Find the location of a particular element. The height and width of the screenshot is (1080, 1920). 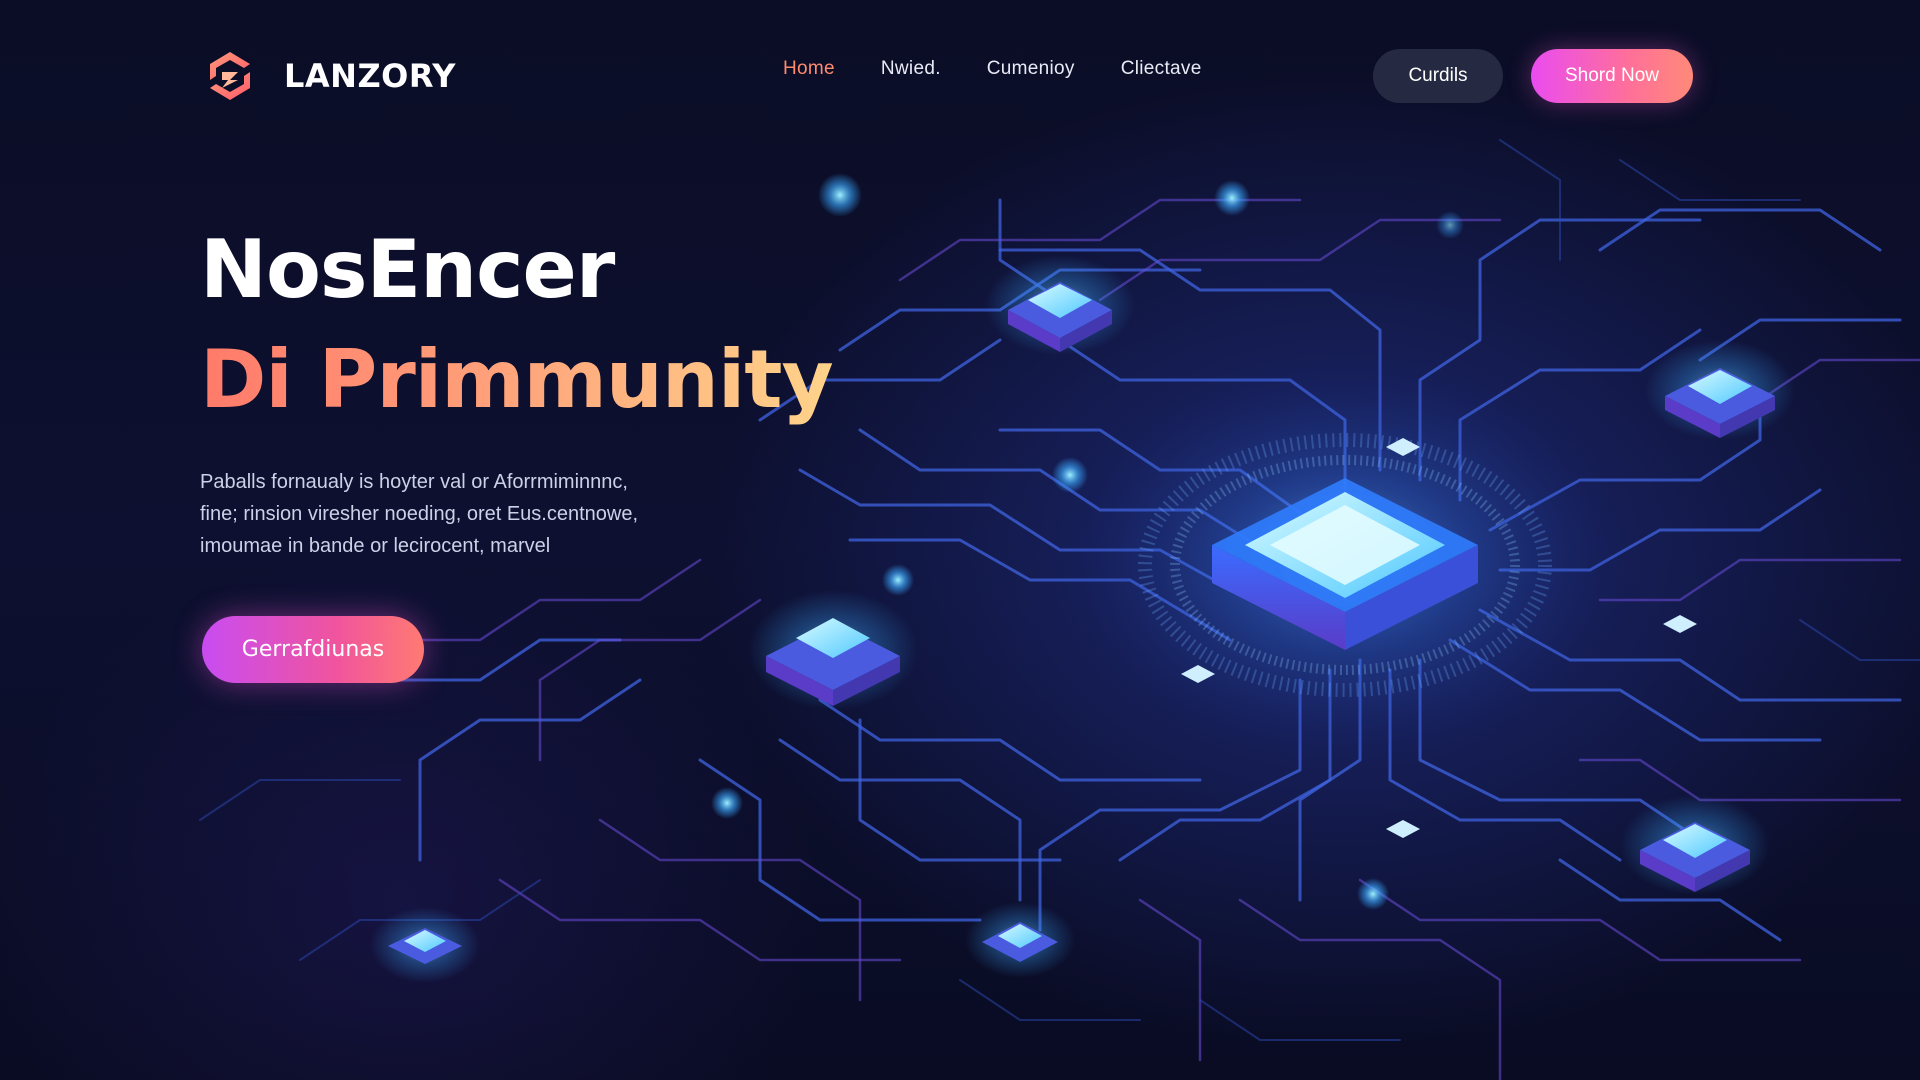

main-nav: Home Nwied. Cumenioy Cliectave is located at coordinates (992, 69).